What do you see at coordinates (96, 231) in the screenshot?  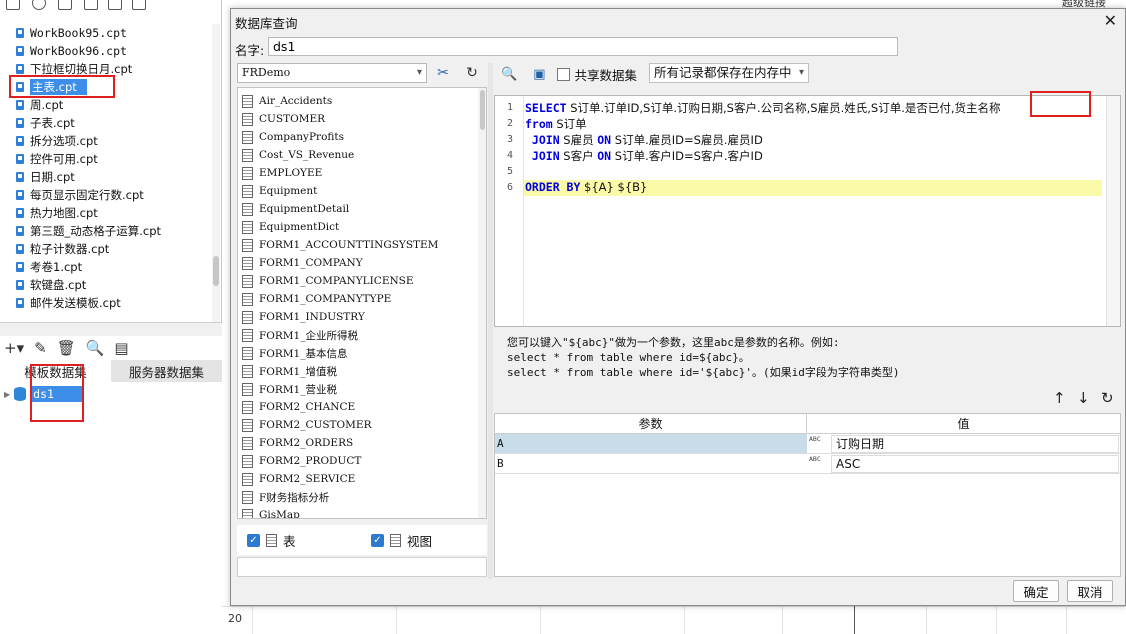 I see `file-name: 第三题_动态格子运算.cpt` at bounding box center [96, 231].